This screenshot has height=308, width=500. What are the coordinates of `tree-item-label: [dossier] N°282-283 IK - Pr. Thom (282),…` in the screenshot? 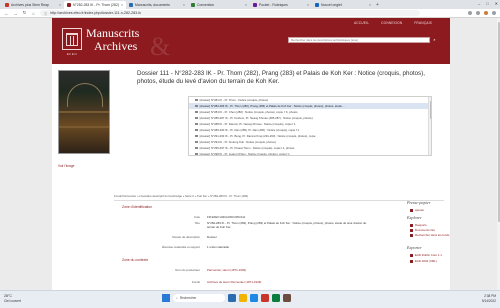 It's located at (272, 106).